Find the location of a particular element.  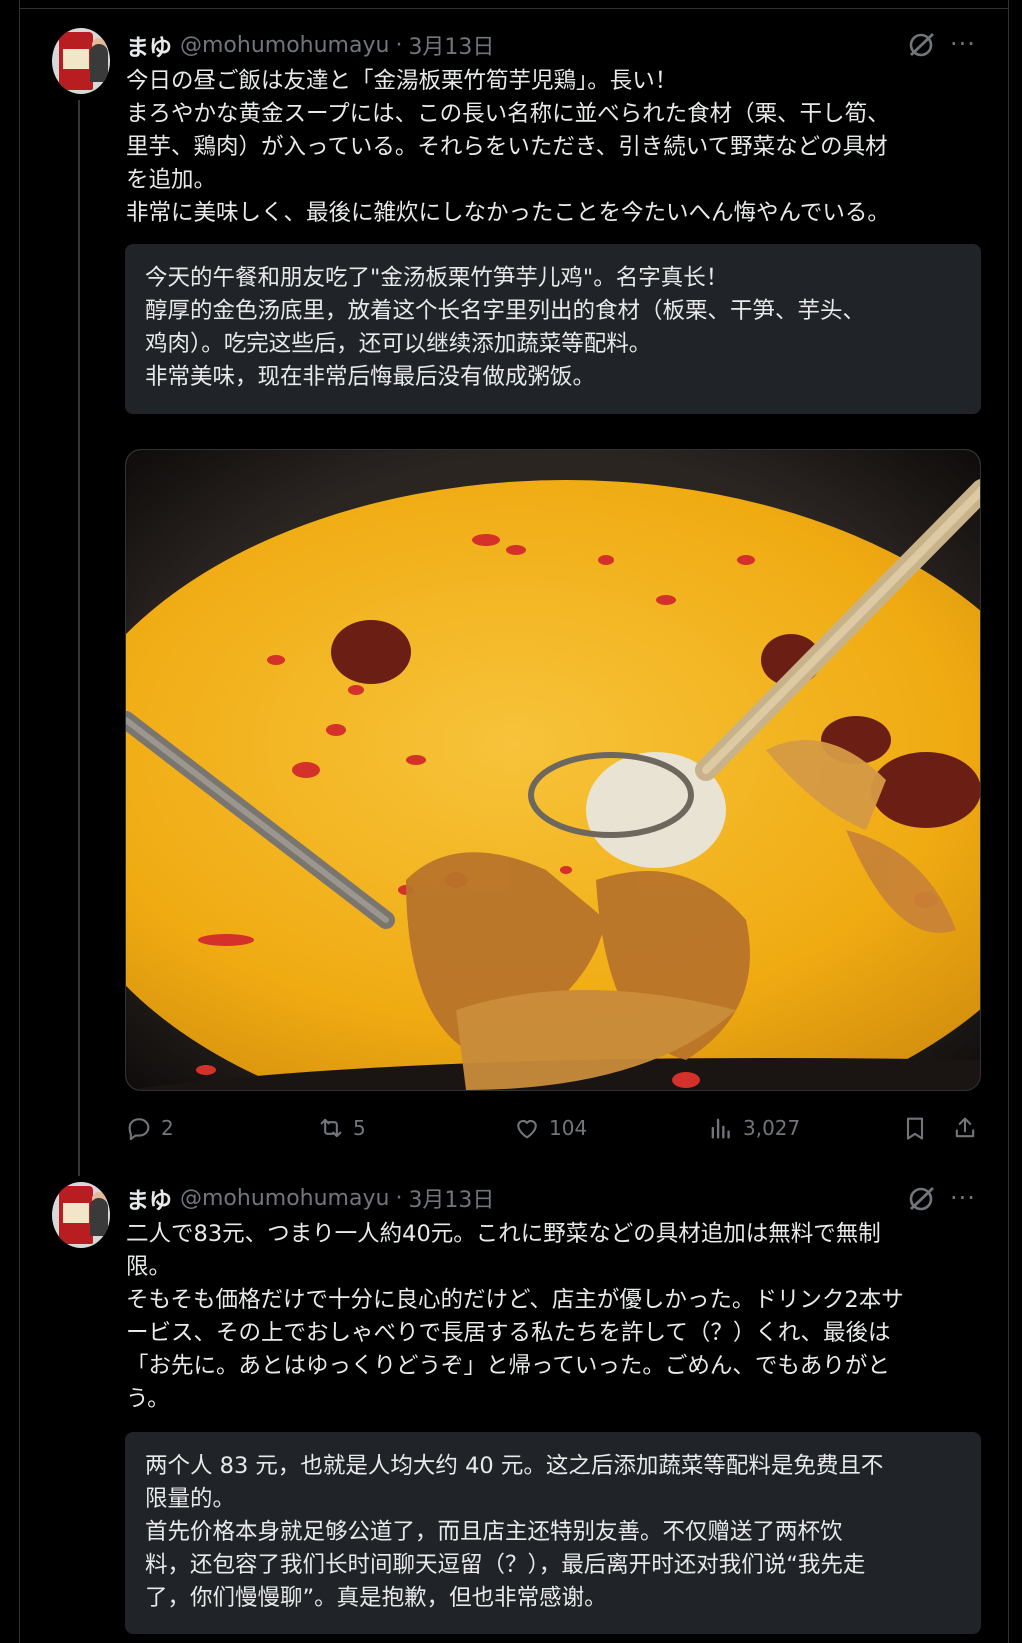

repost-icon is located at coordinates (331, 1128).